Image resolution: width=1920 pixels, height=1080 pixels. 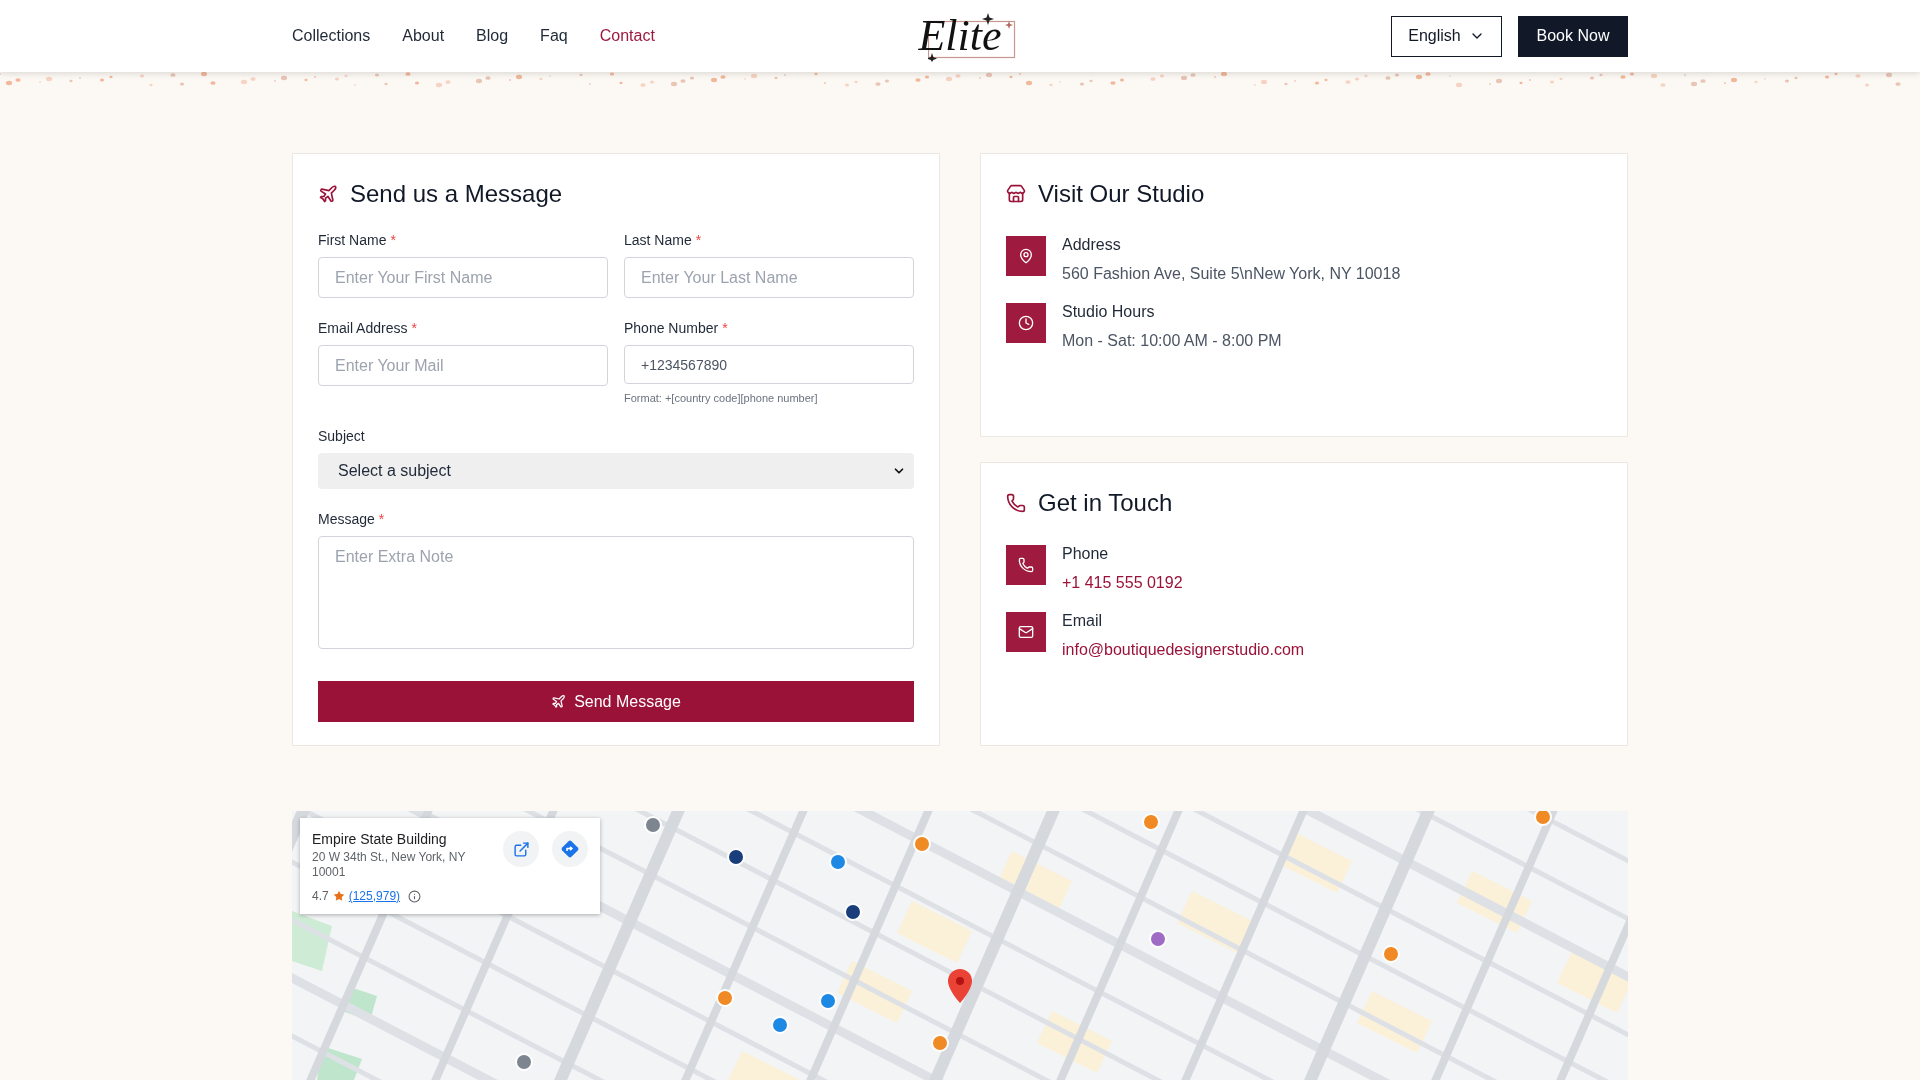 I want to click on star-icon, so click(x=338, y=896).